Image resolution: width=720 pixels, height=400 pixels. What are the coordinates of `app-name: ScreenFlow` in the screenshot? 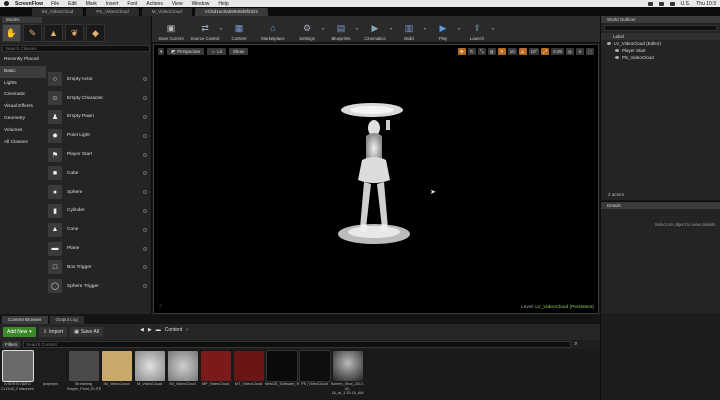 It's located at (29, 4).